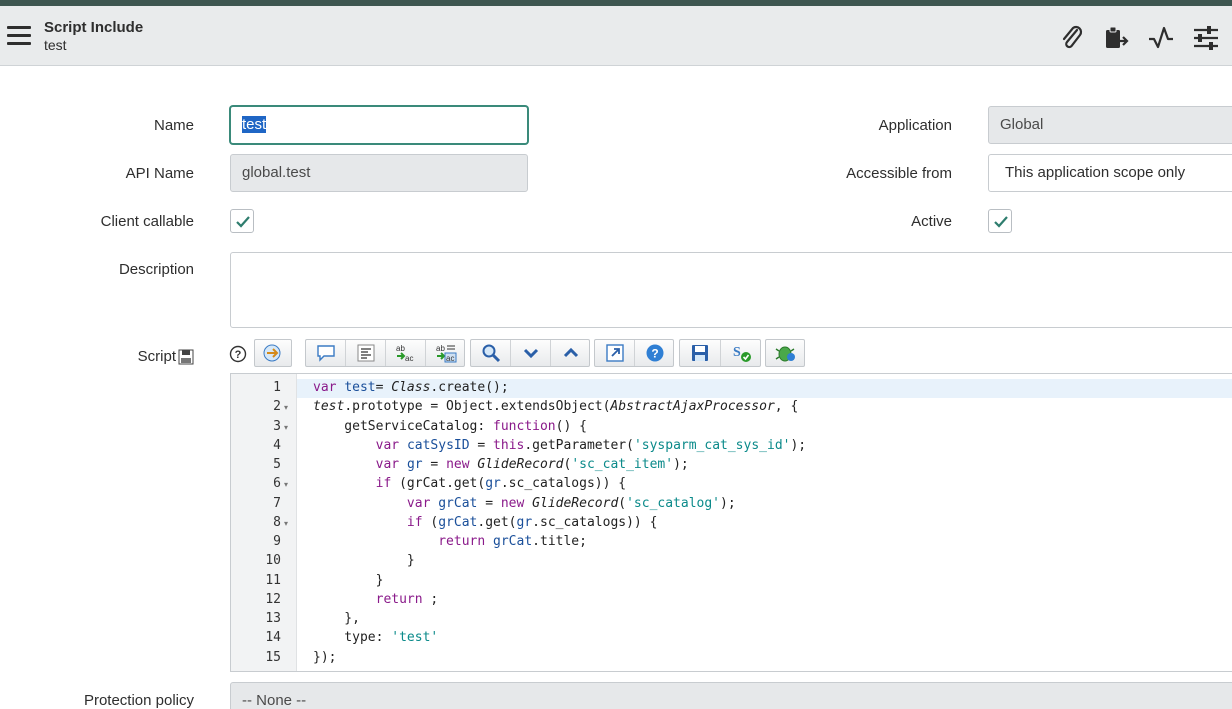  Describe the element at coordinates (324, 657) in the screenshot. I see `code-line: });` at that location.